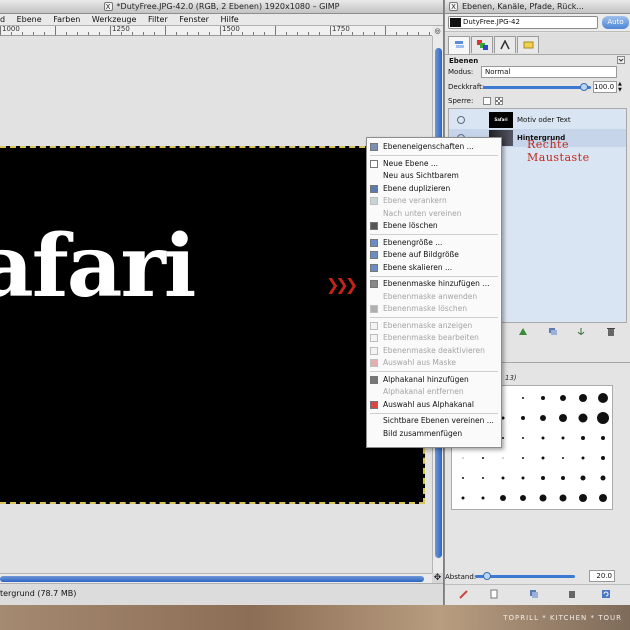 The width and height of the screenshot is (630, 630). Describe the element at coordinates (434, 434) in the screenshot. I see `context-menu-item: Bild zusammenfügen` at that location.